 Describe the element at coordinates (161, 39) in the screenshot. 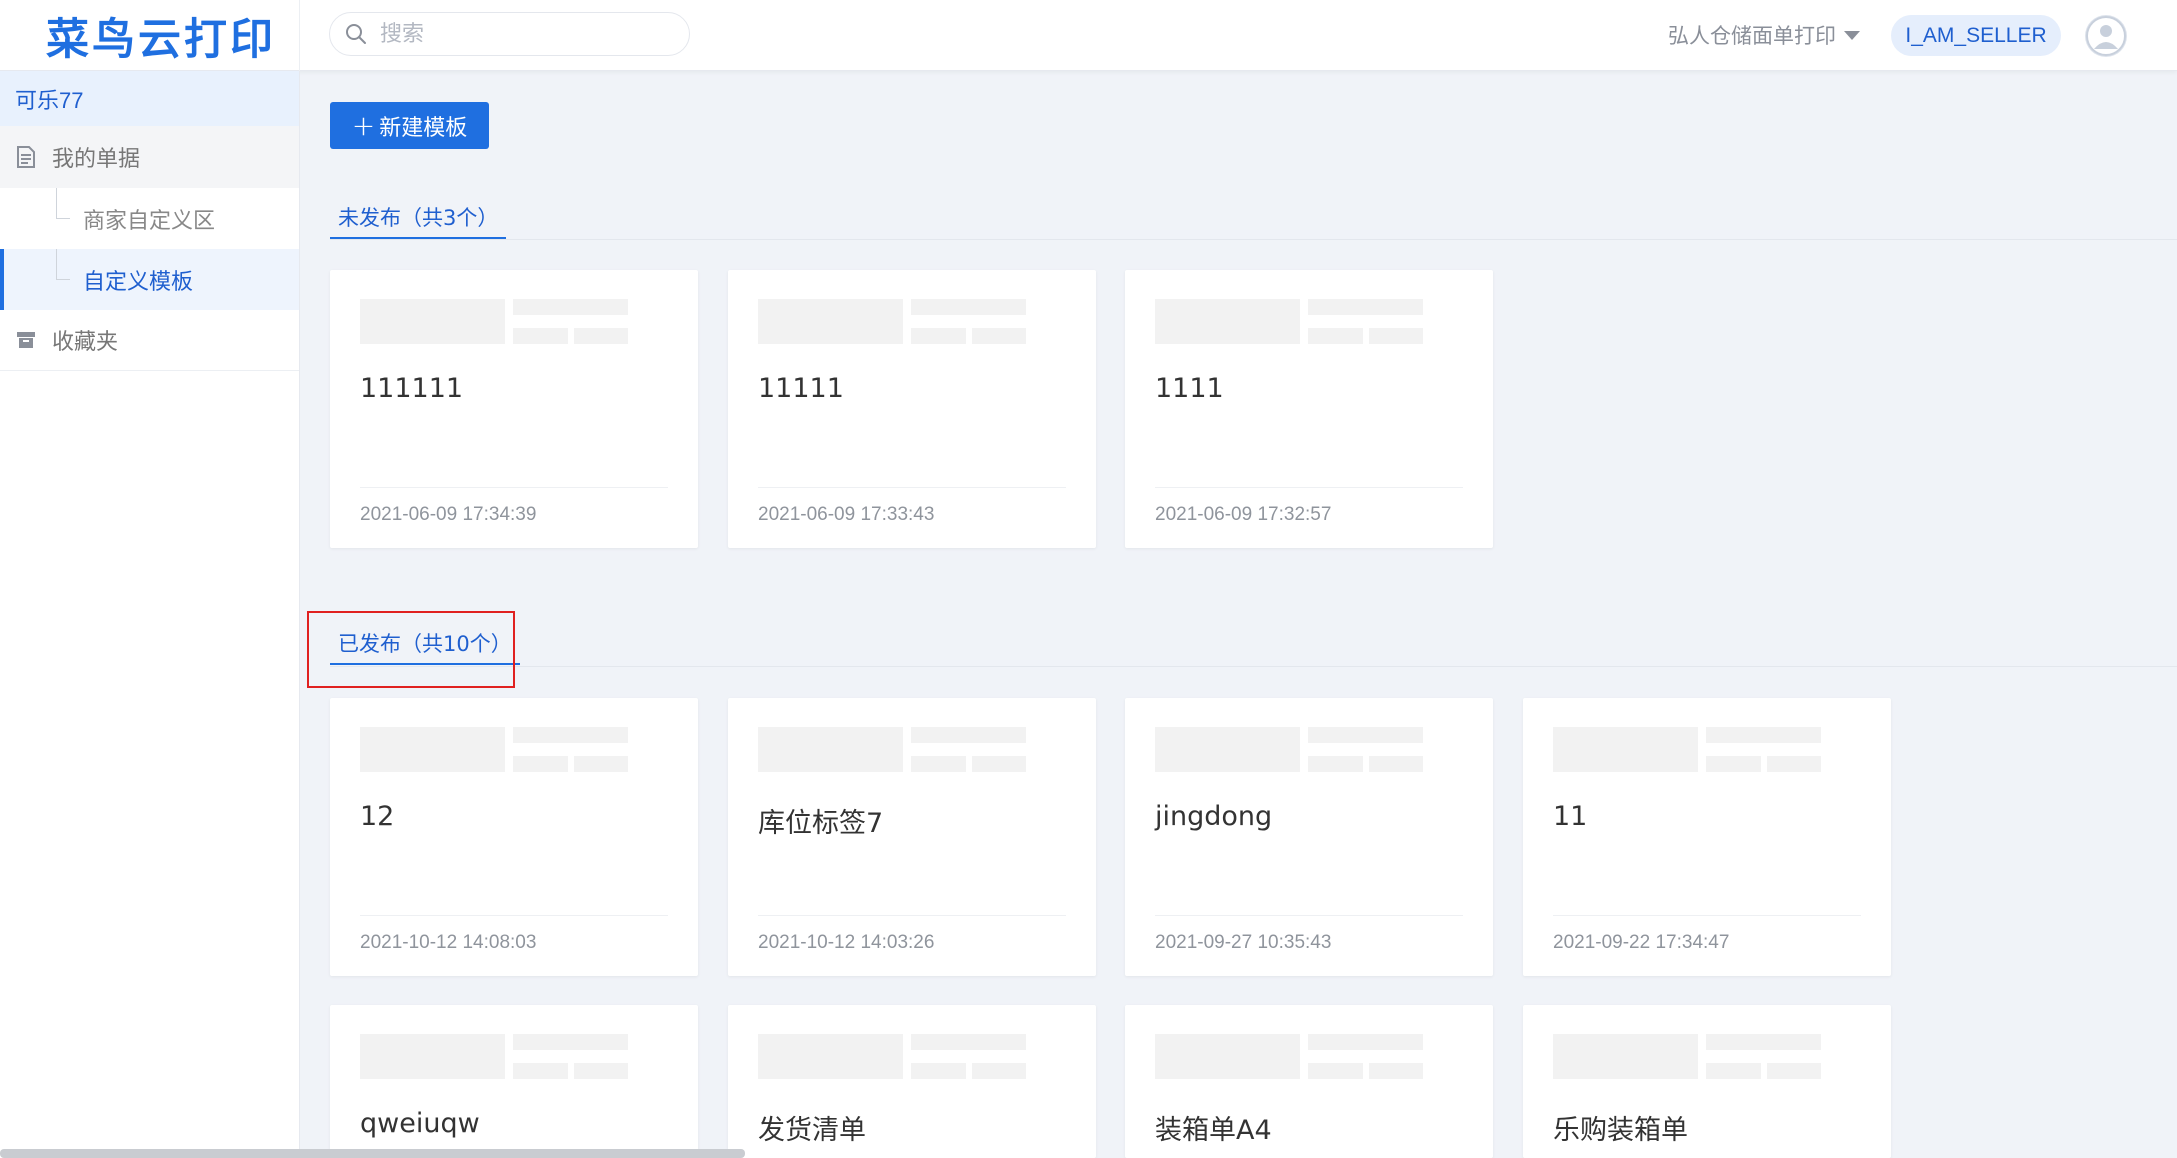

I see `logo-text: 菜鸟云打印` at that location.